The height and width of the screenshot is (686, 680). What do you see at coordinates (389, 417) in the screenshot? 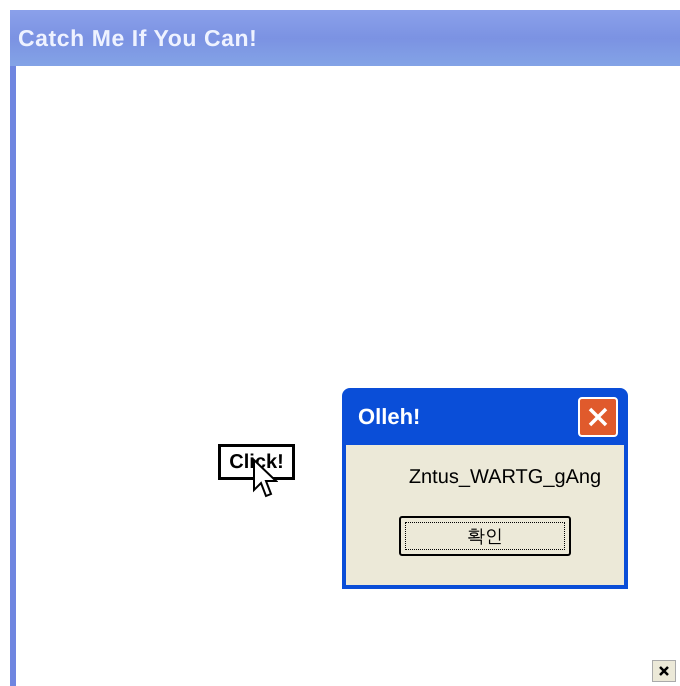
I see `dialog-title: Olleh!` at bounding box center [389, 417].